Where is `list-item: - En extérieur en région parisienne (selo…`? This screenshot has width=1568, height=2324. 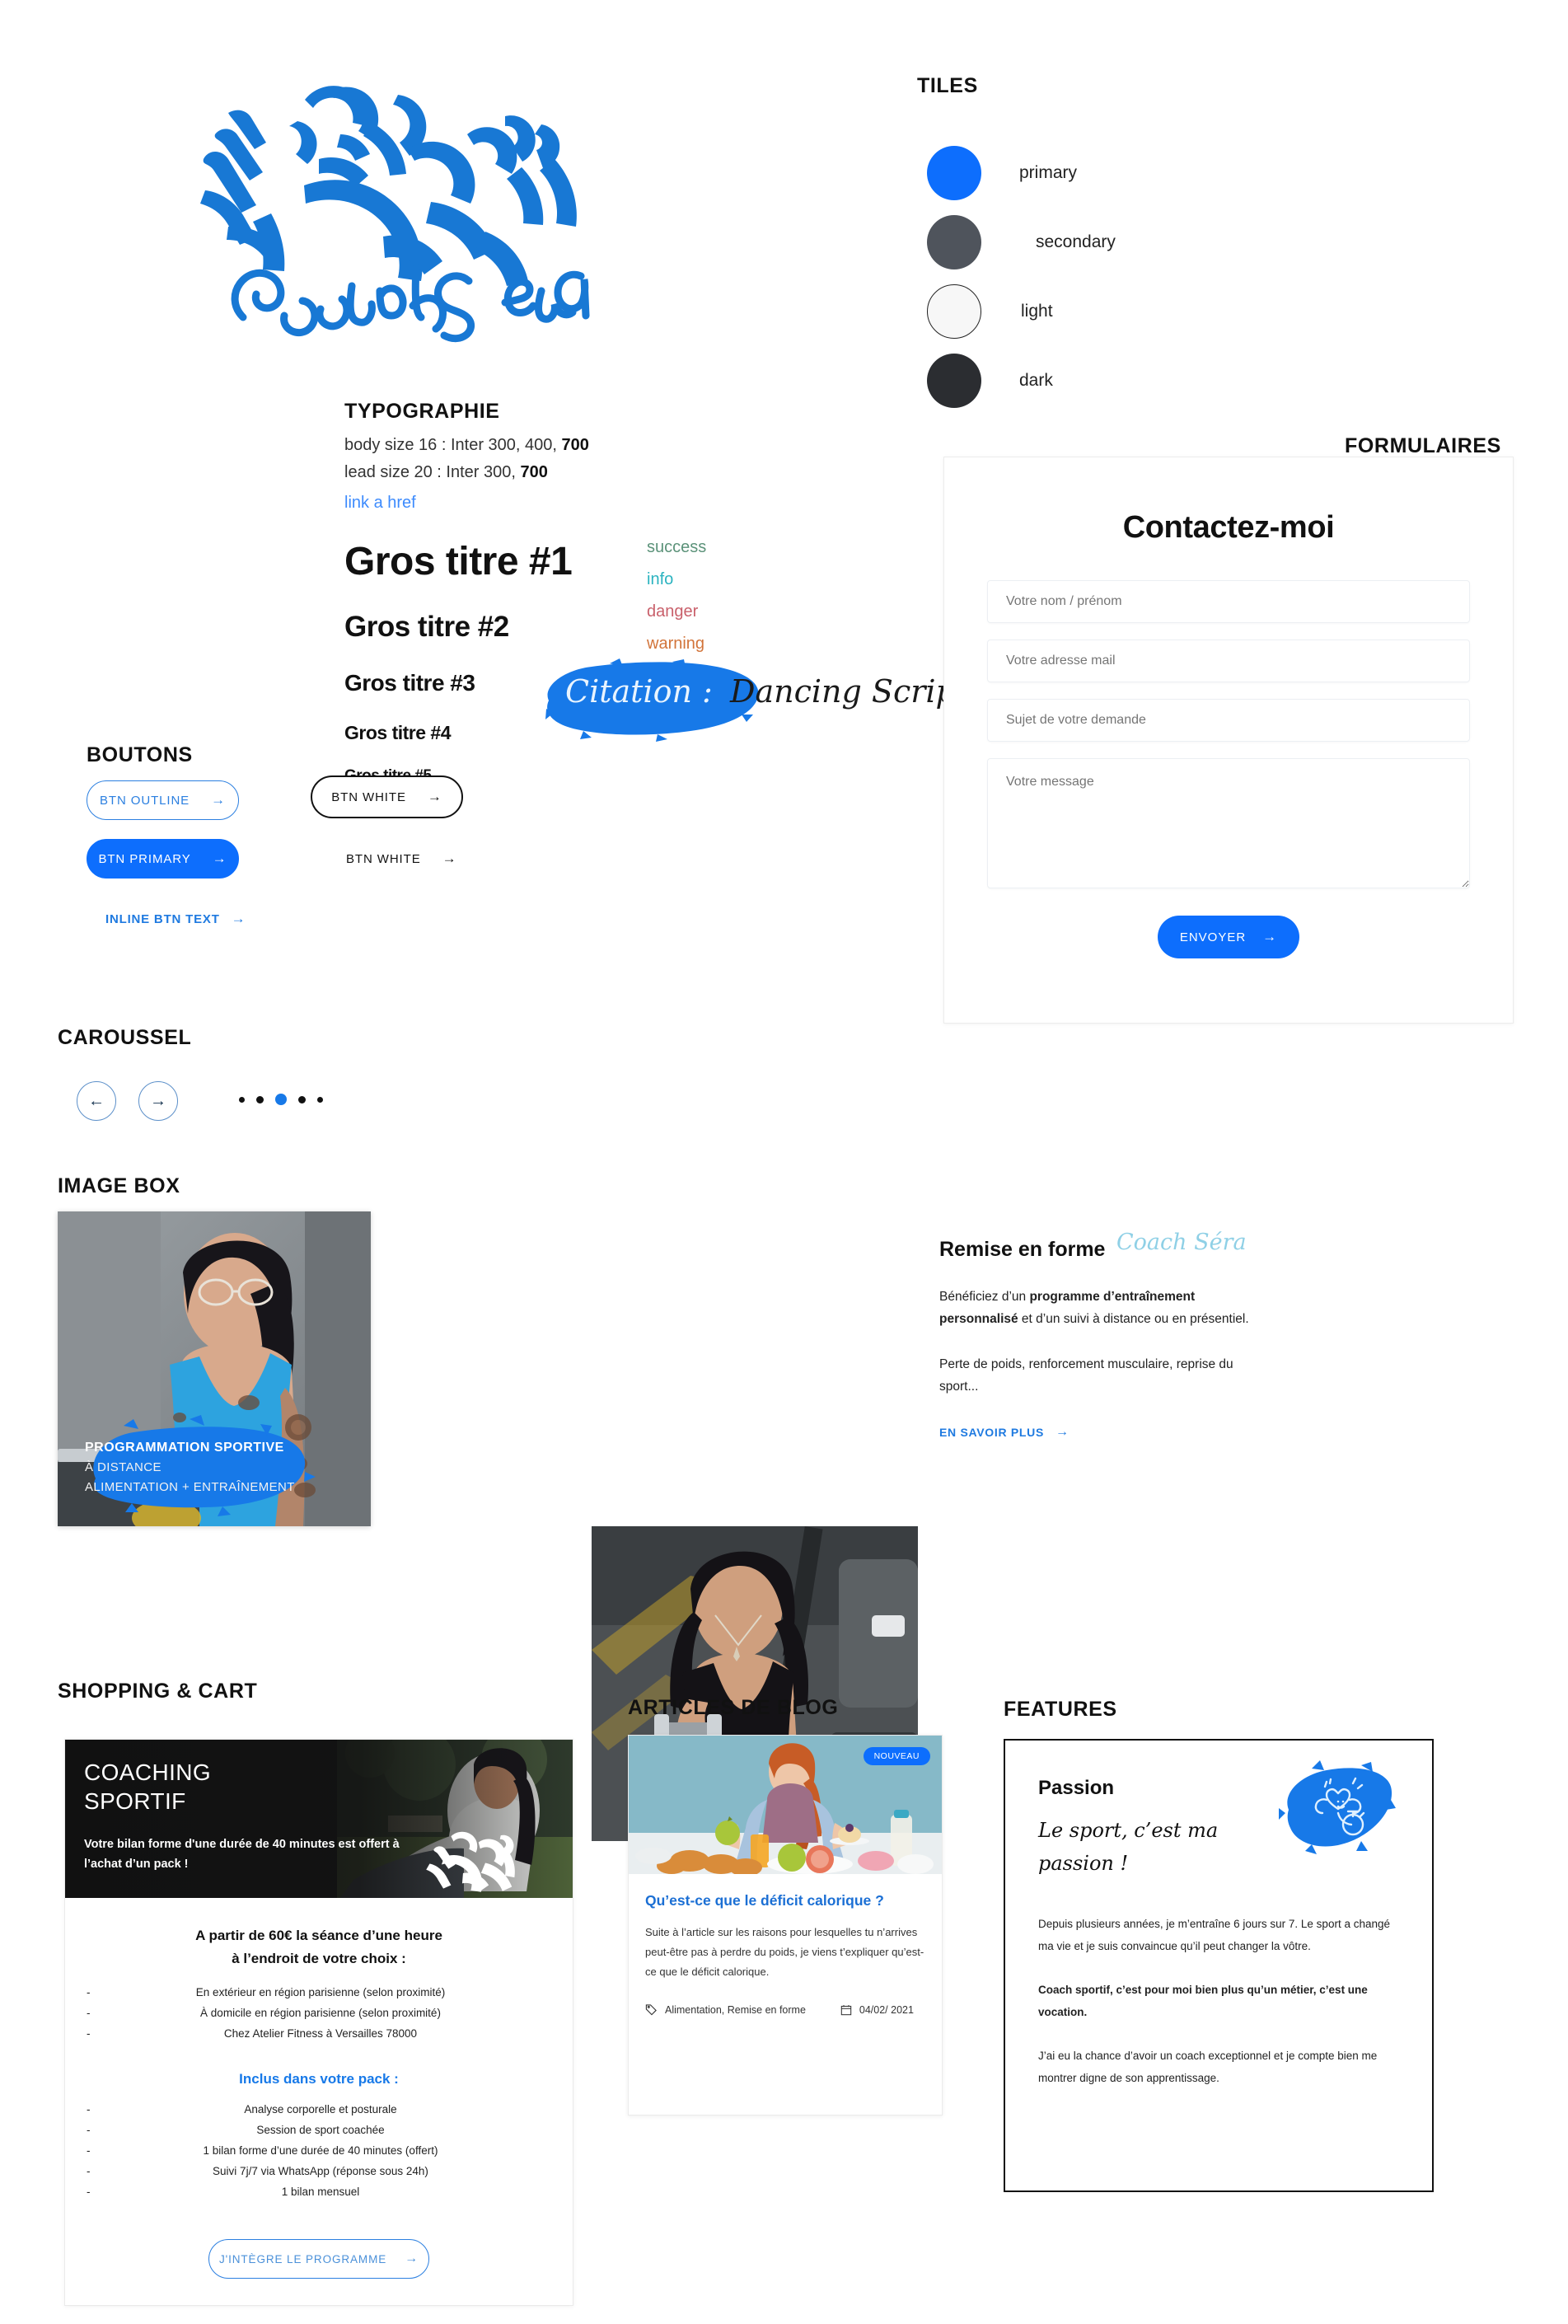 list-item: - En extérieur en région parisienne (selo… is located at coordinates (319, 1993).